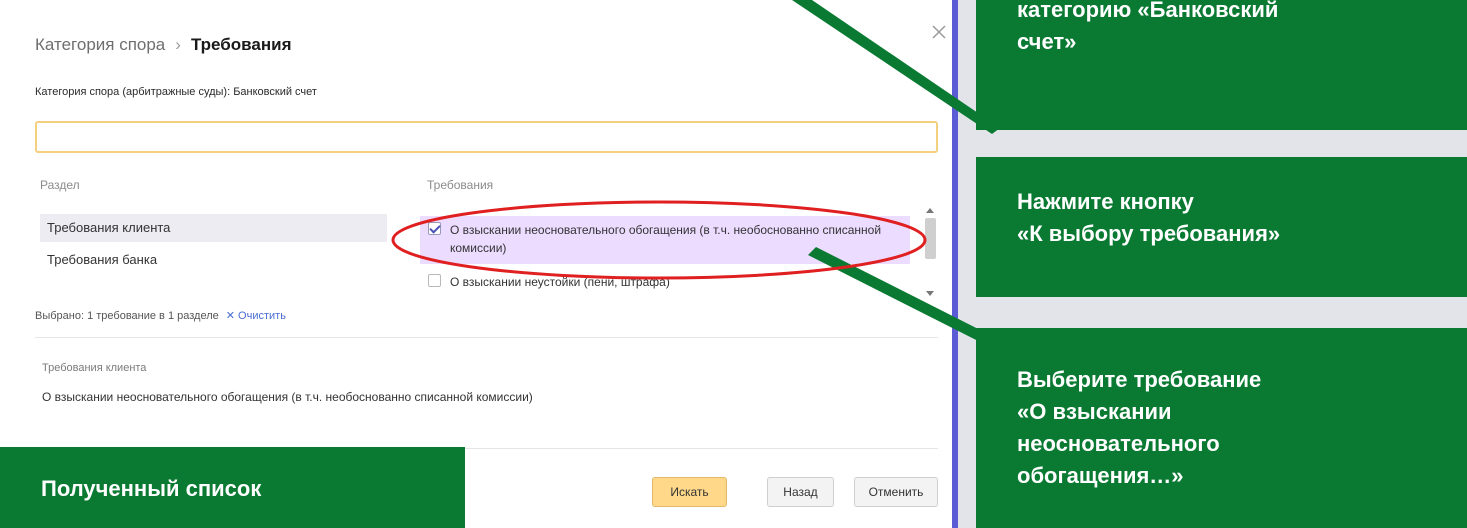 The image size is (1467, 528). What do you see at coordinates (486, 137) in the screenshot?
I see `search-input` at bounding box center [486, 137].